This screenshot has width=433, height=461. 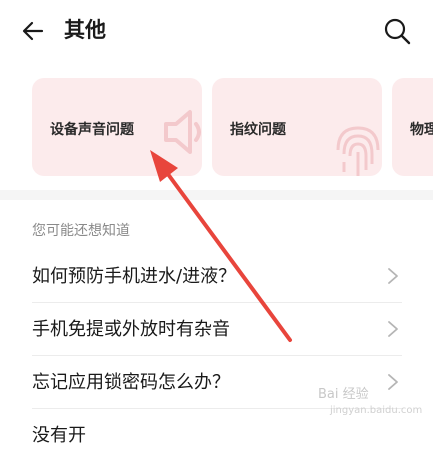 I want to click on faq-label: 忘记应用锁密码怎么办？, so click(x=131, y=382).